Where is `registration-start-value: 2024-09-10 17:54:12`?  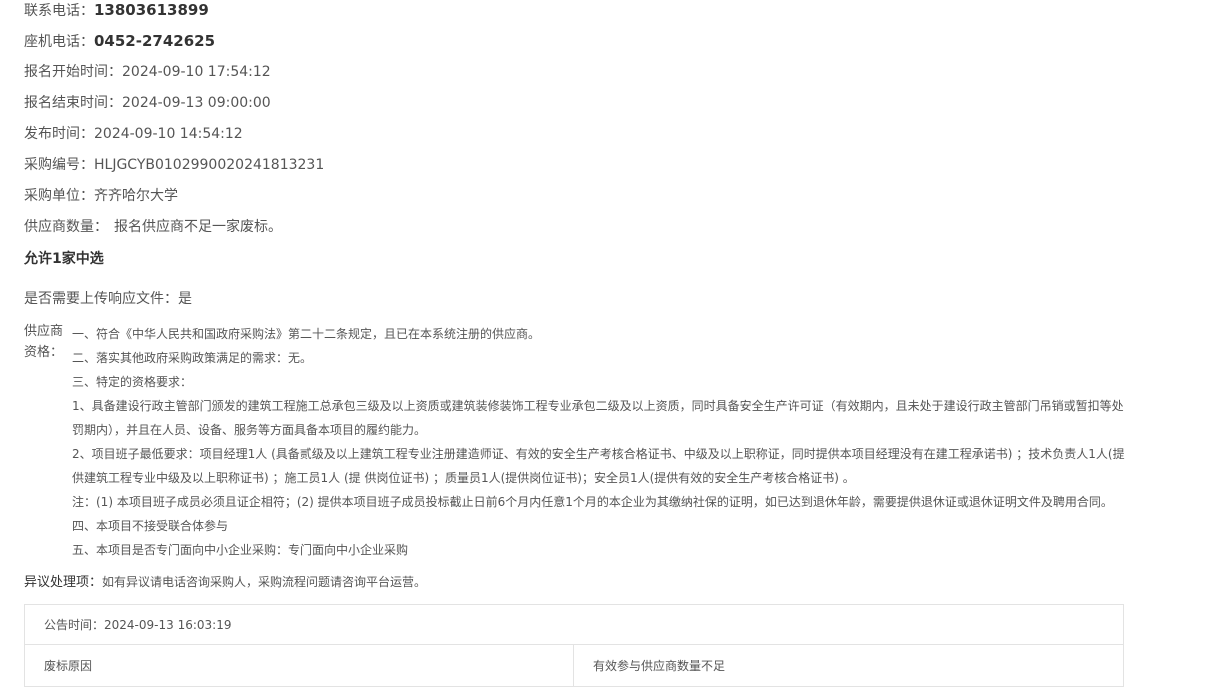 registration-start-value: 2024-09-10 17:54:12 is located at coordinates (196, 72).